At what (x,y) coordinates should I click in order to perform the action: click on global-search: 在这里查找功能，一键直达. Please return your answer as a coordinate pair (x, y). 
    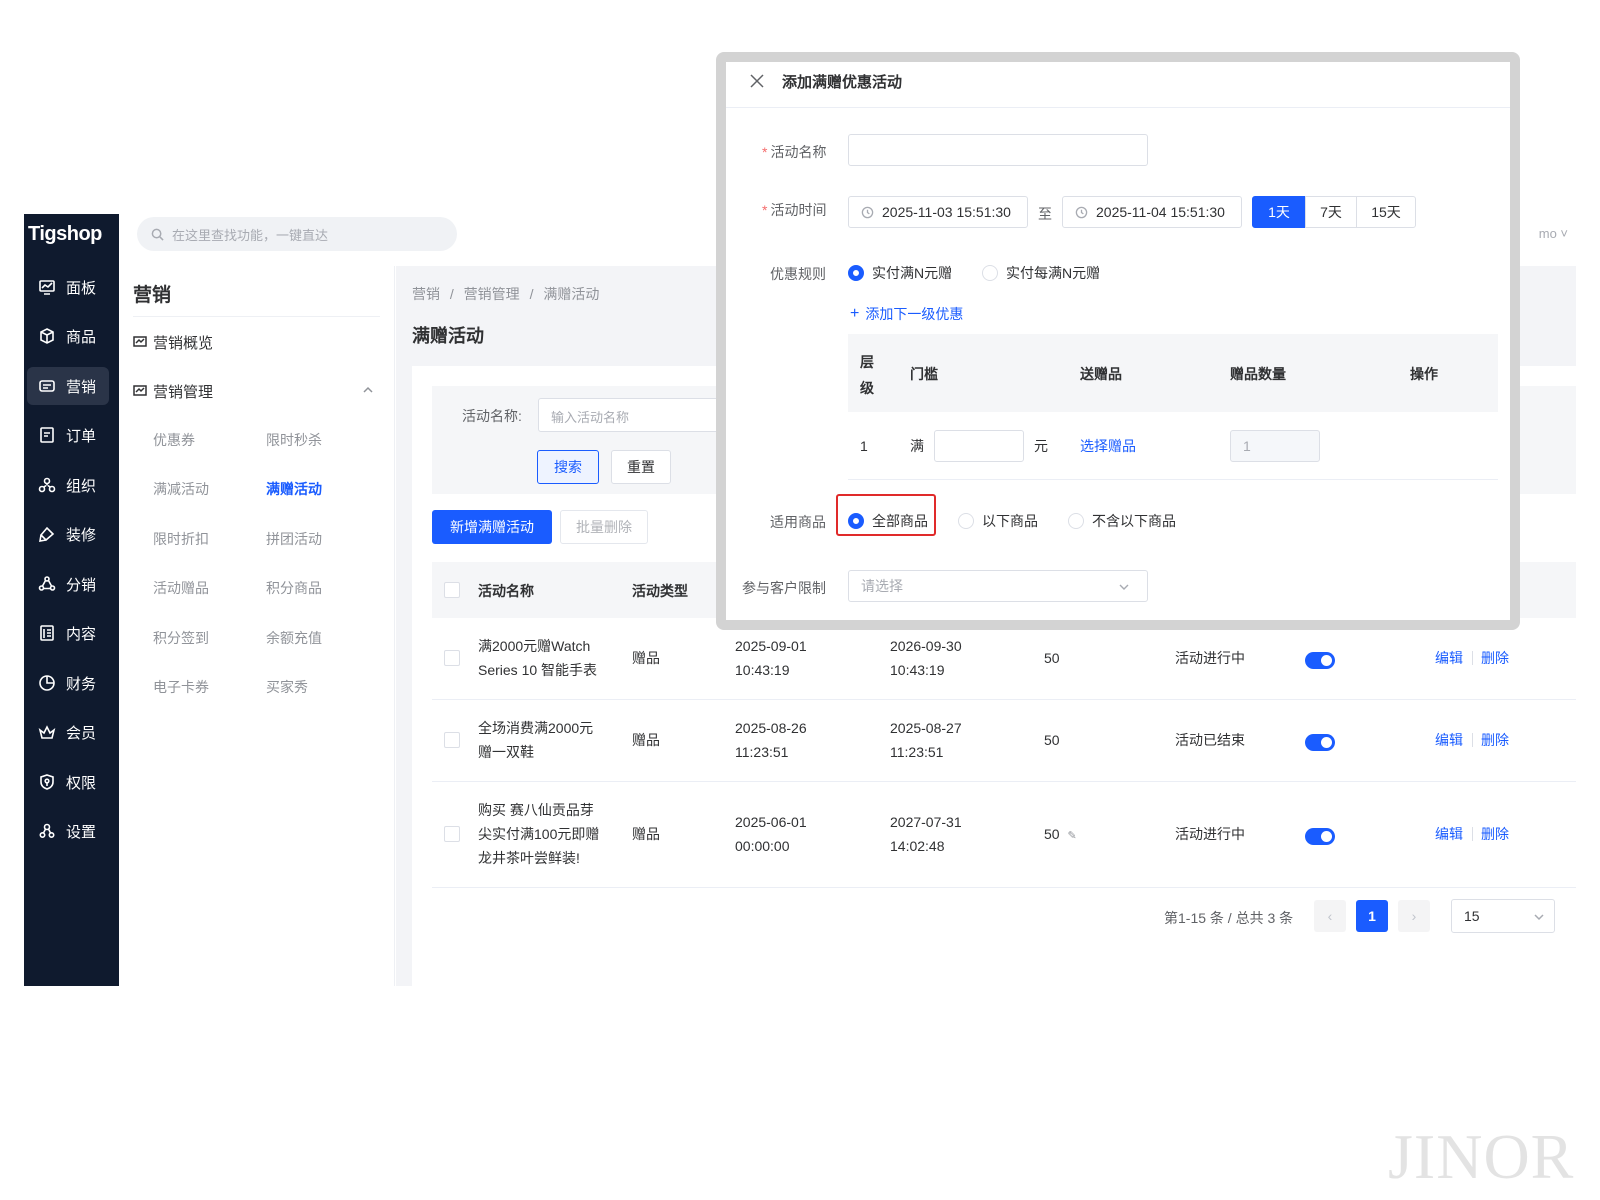
    Looking at the image, I should click on (297, 234).